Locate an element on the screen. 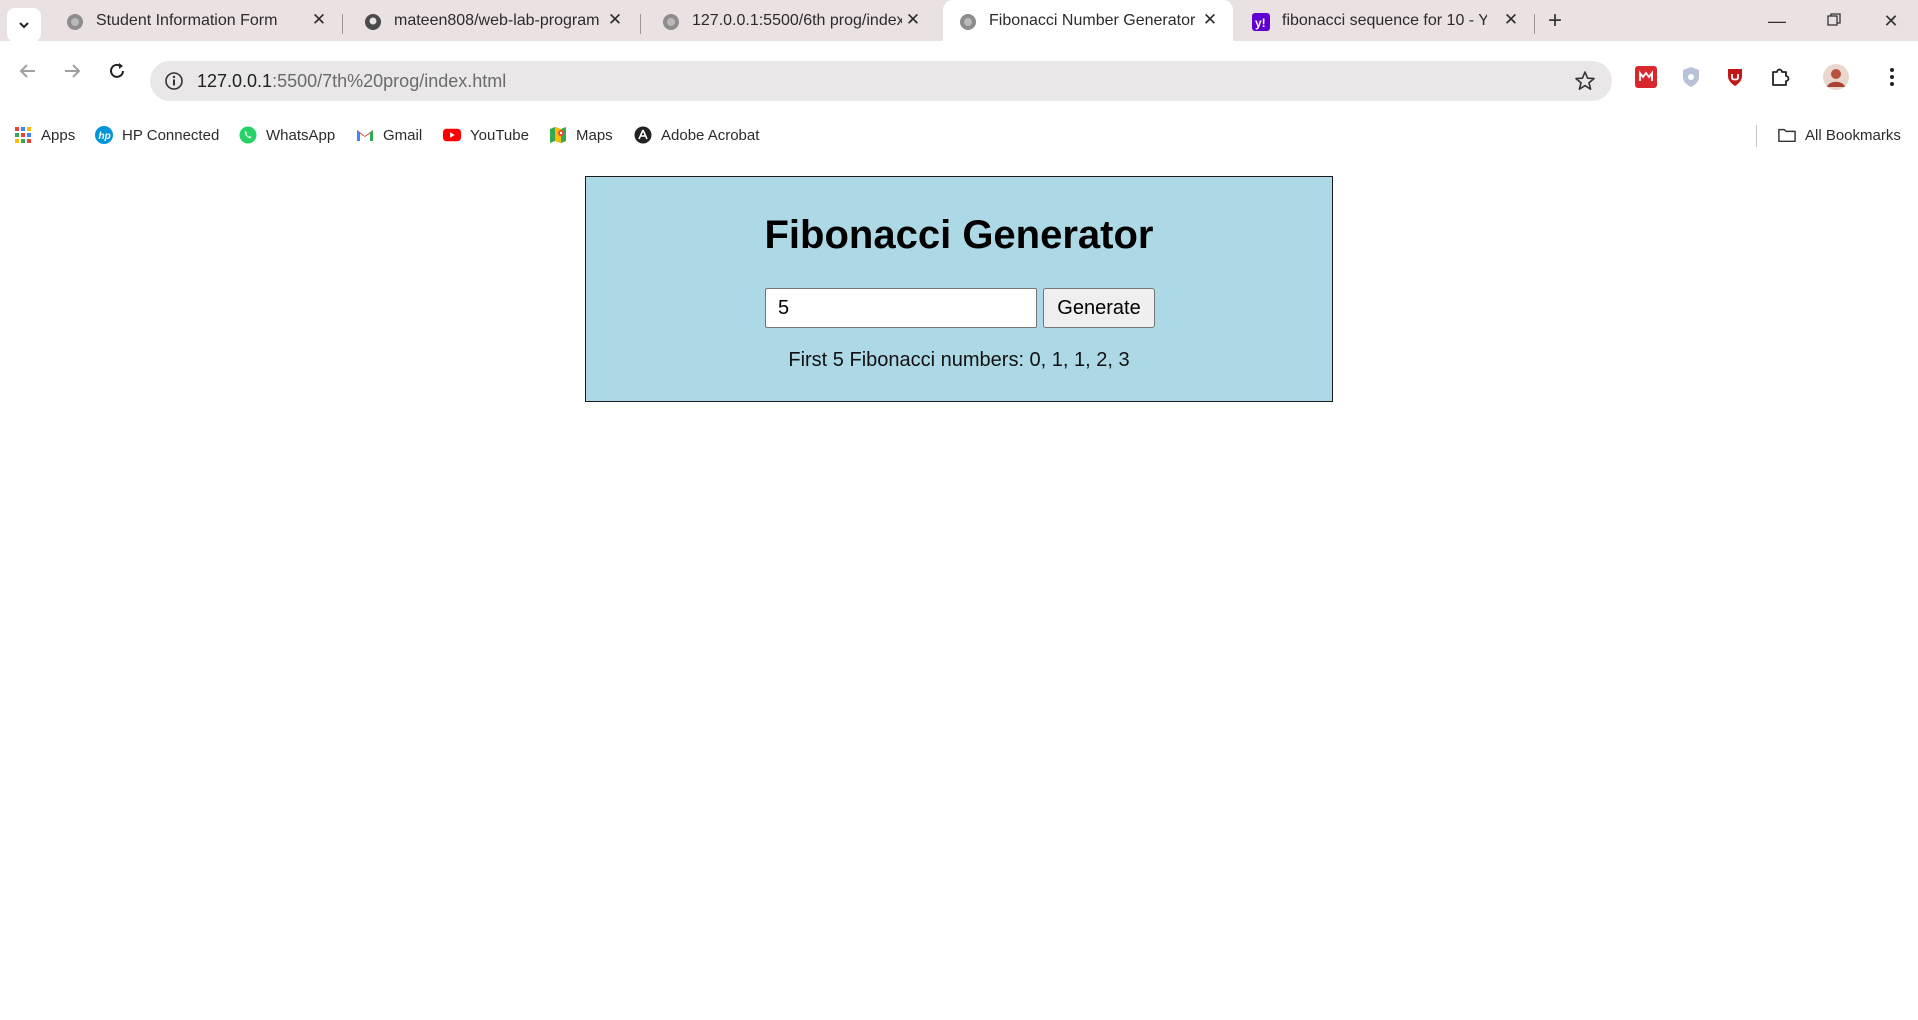 The width and height of the screenshot is (1918, 1020). kebab-menu-icon is located at coordinates (1892, 77).